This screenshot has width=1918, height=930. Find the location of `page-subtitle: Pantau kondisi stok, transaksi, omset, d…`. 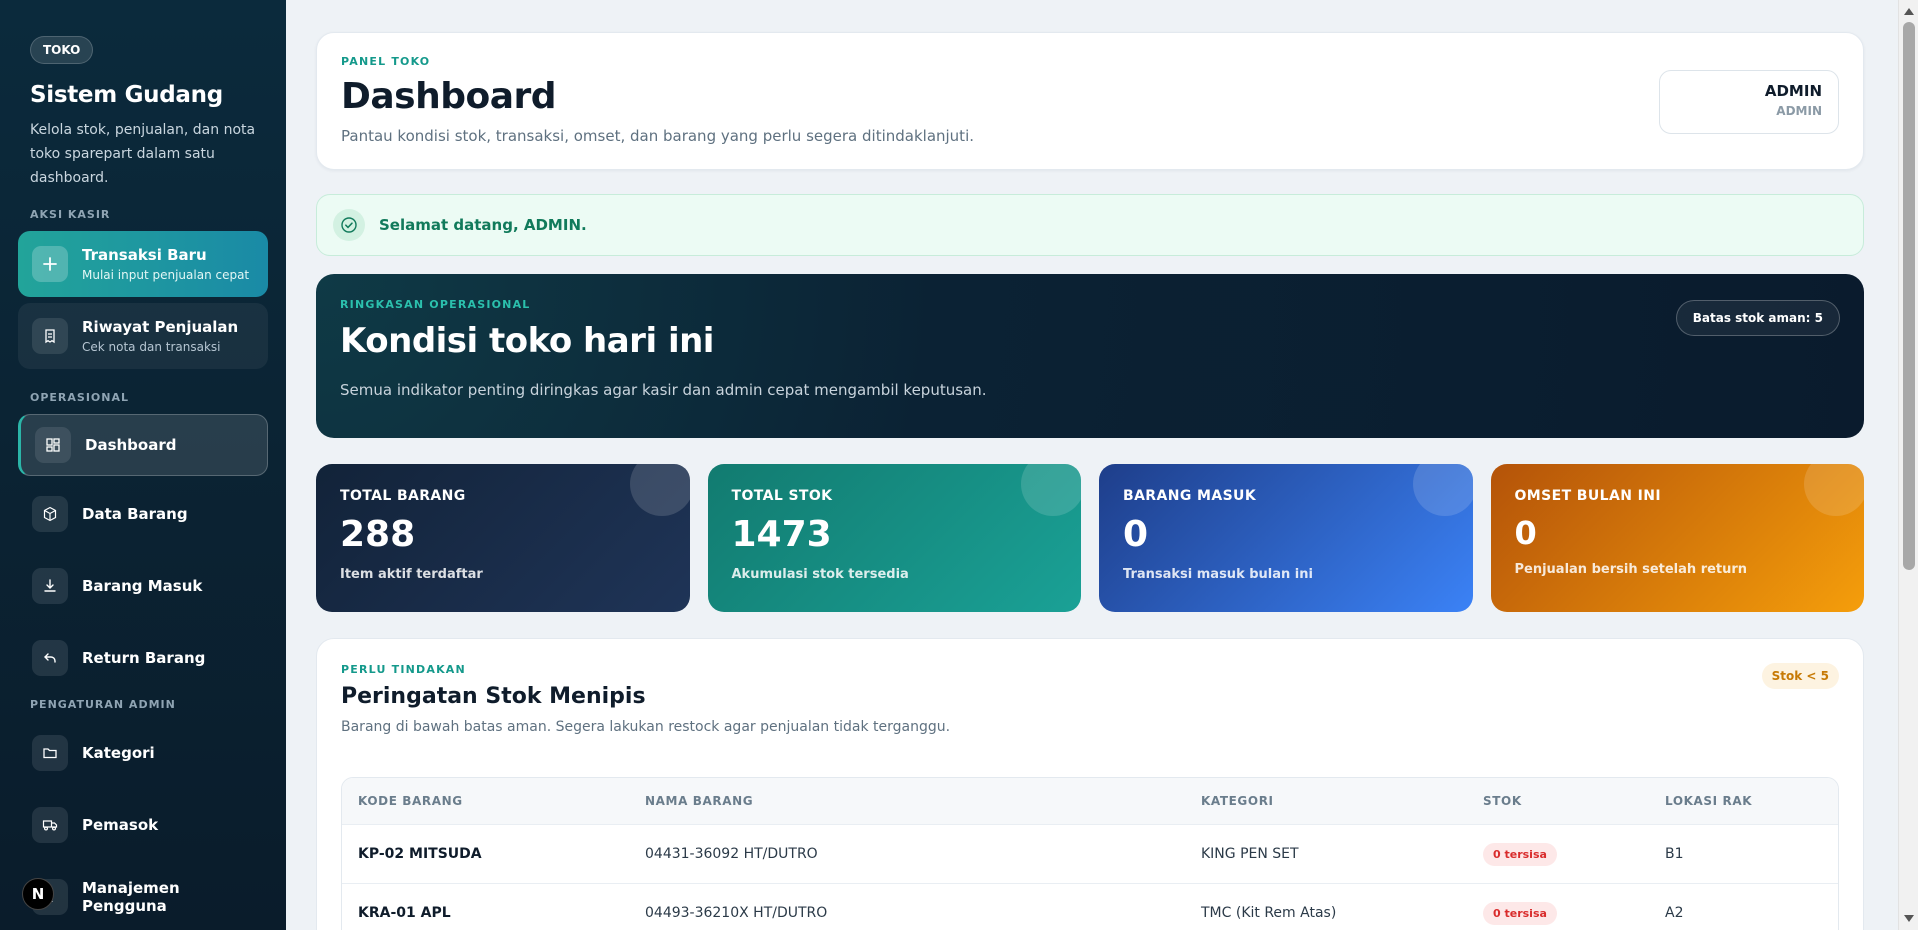

page-subtitle: Pantau kondisi stok, transaksi, omset, d… is located at coordinates (658, 136).